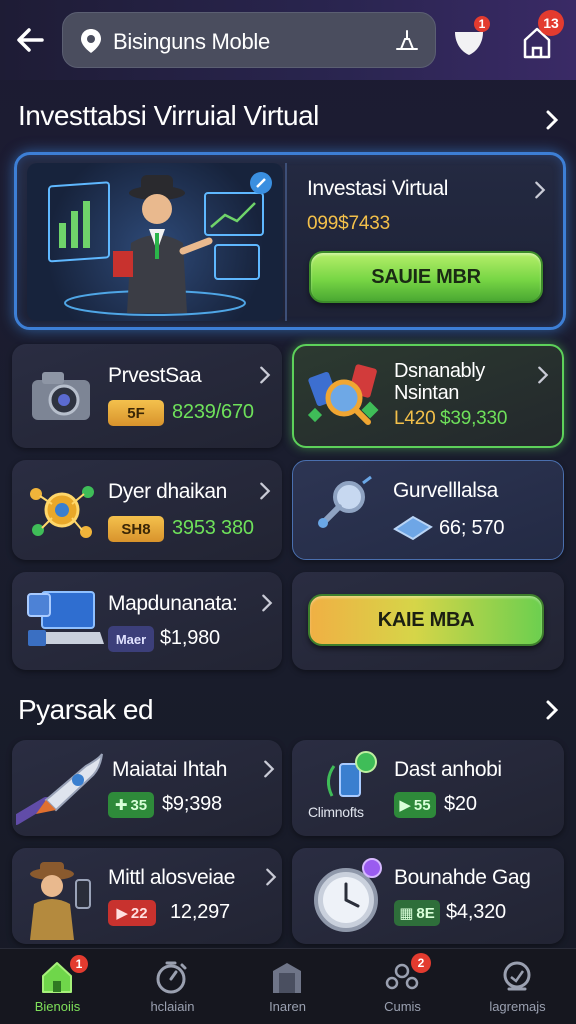  What do you see at coordinates (428, 788) in the screenshot?
I see `card-dast-anhobi: Climnofts Dast anhobi ▶ 55 $20` at bounding box center [428, 788].